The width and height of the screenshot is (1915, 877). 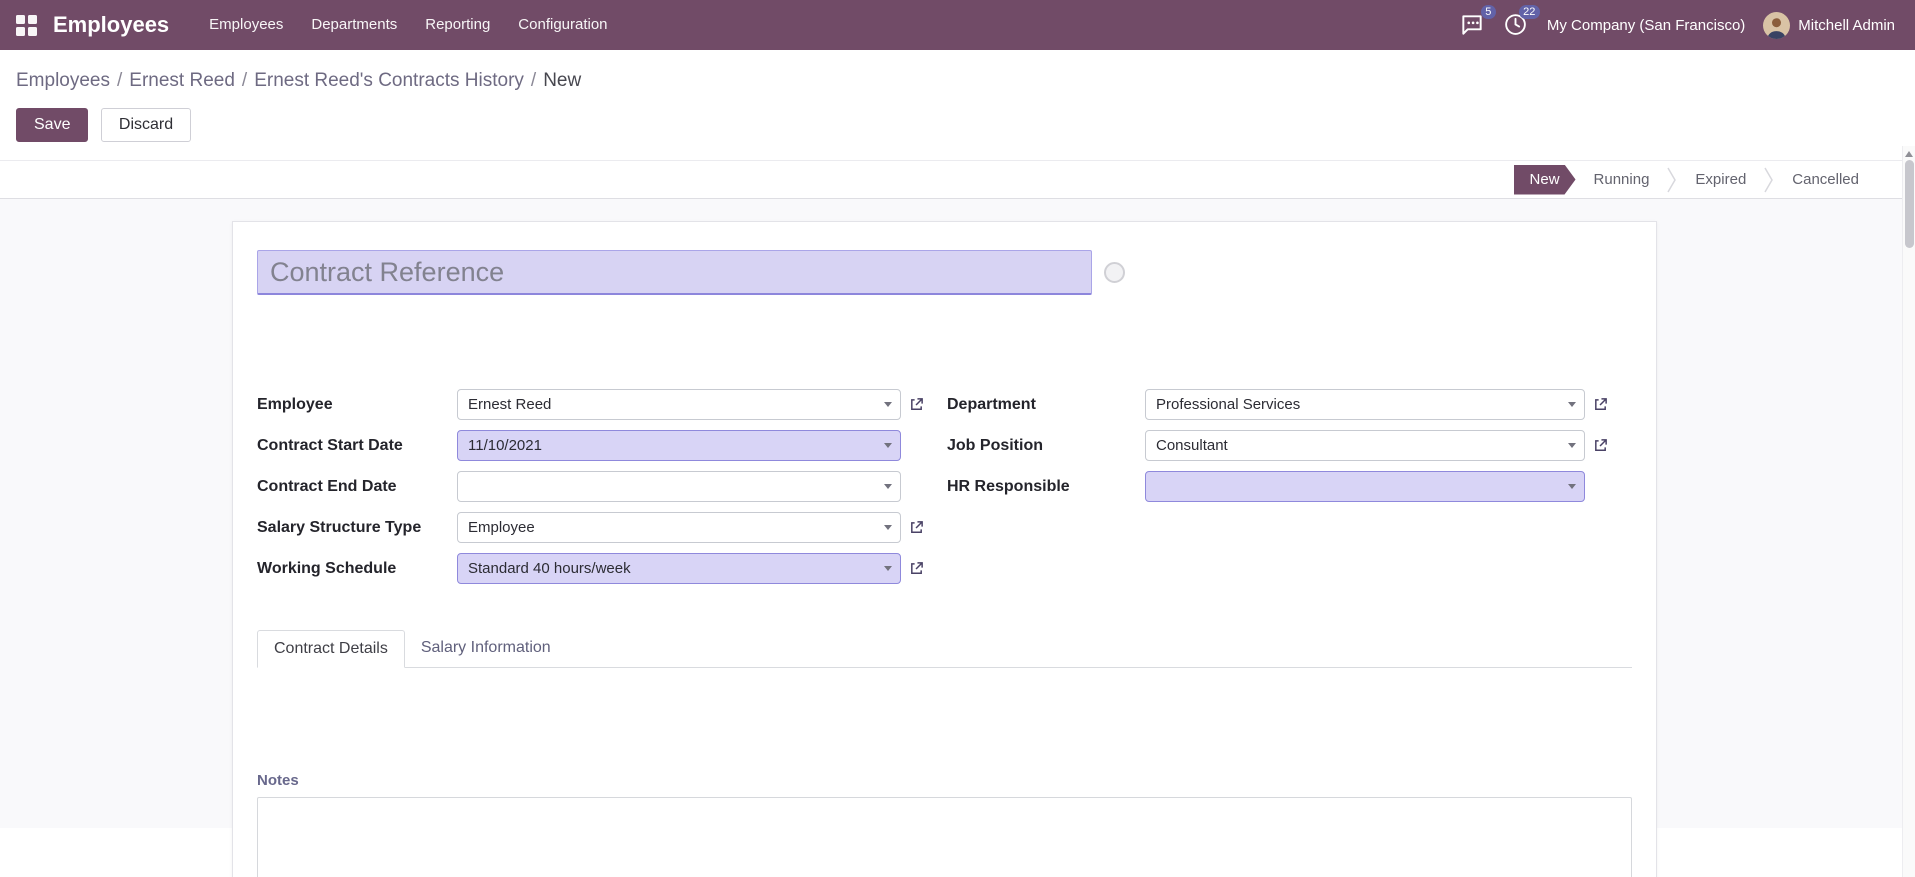 What do you see at coordinates (1365, 445) in the screenshot?
I see `job-position-input` at bounding box center [1365, 445].